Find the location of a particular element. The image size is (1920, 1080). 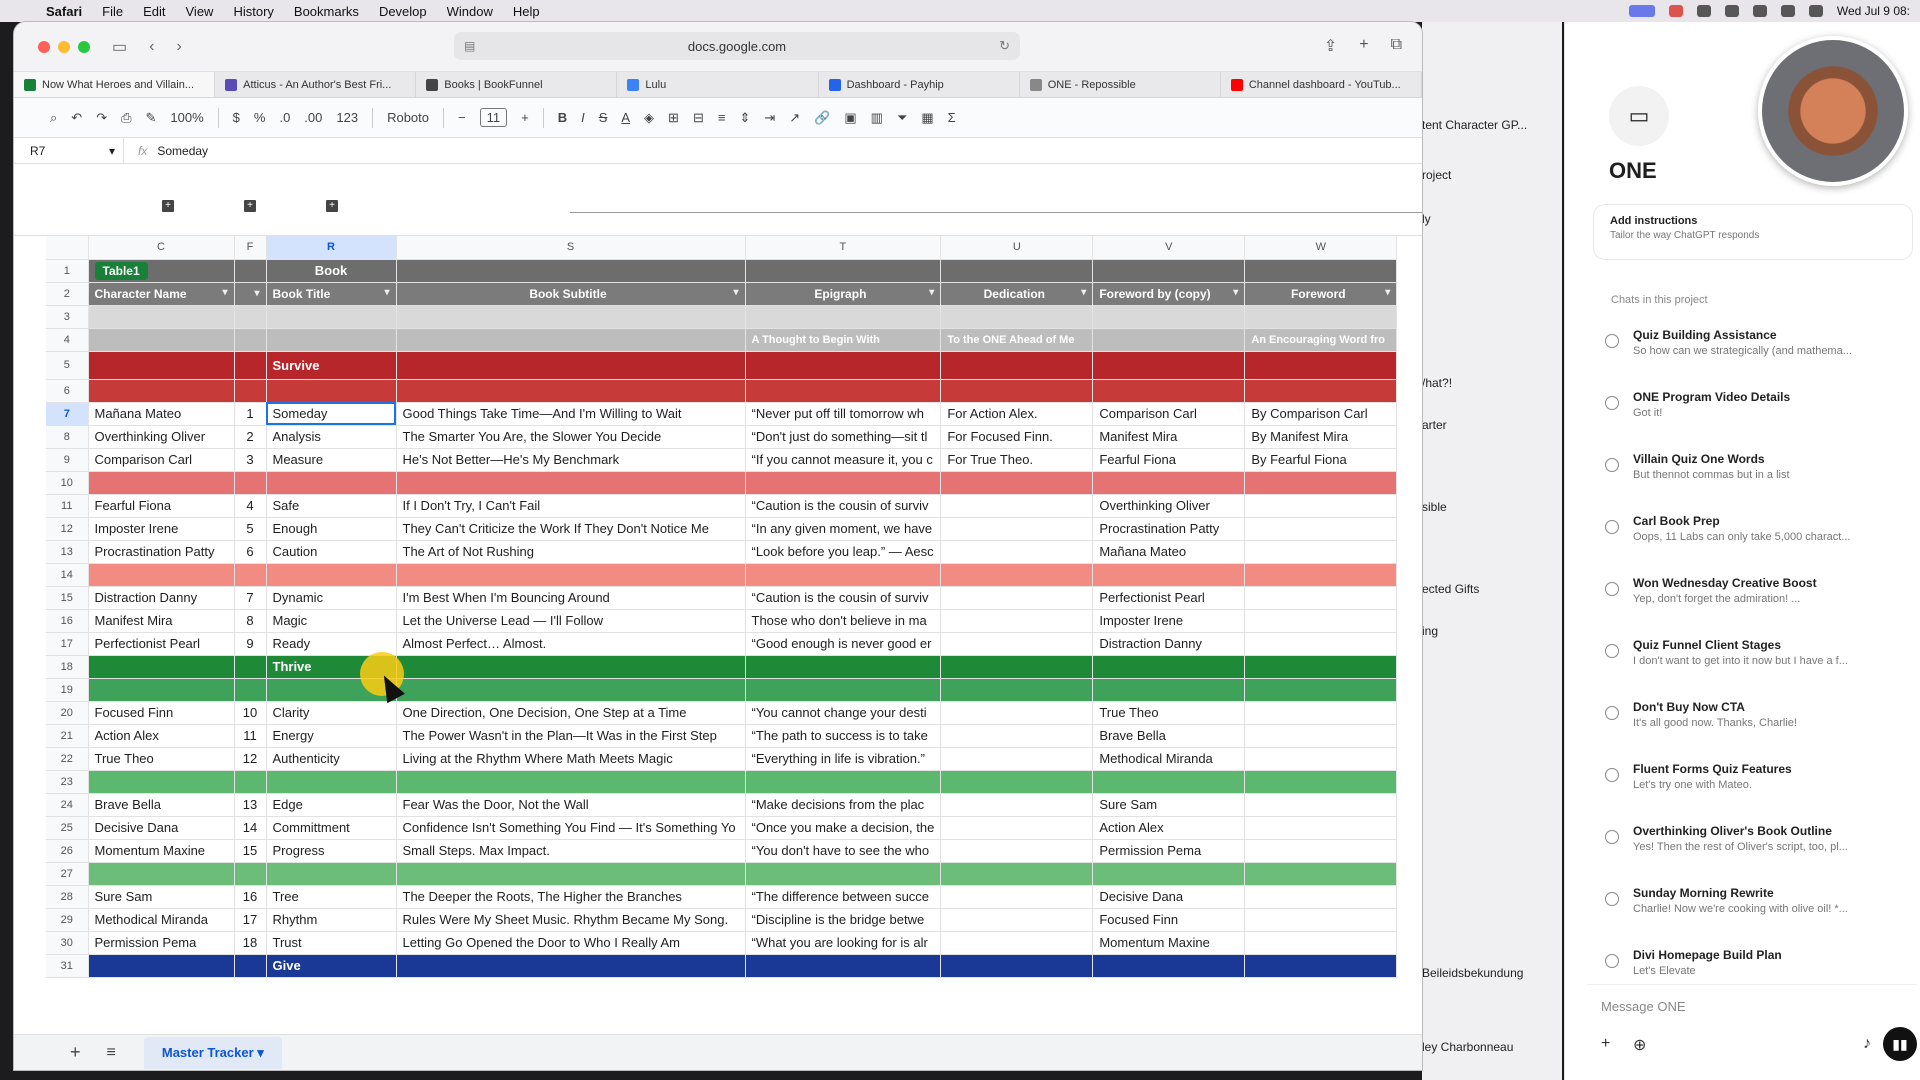

row-header: 28 is located at coordinates (67, 897).